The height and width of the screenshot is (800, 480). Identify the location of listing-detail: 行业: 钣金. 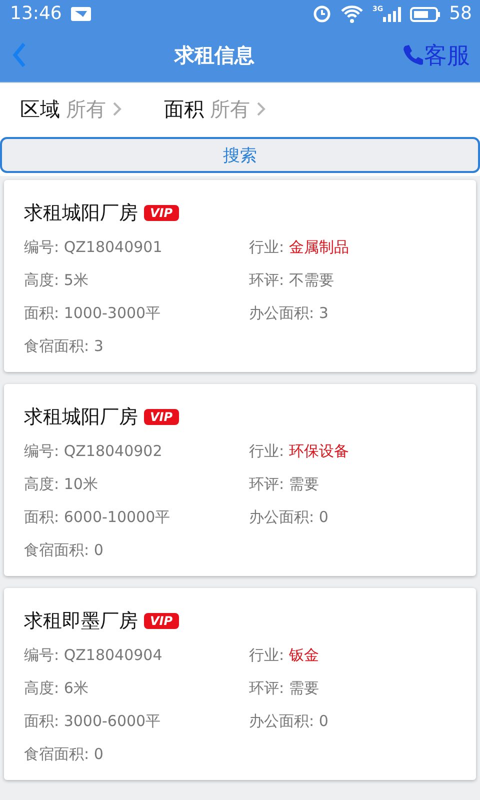
(284, 655).